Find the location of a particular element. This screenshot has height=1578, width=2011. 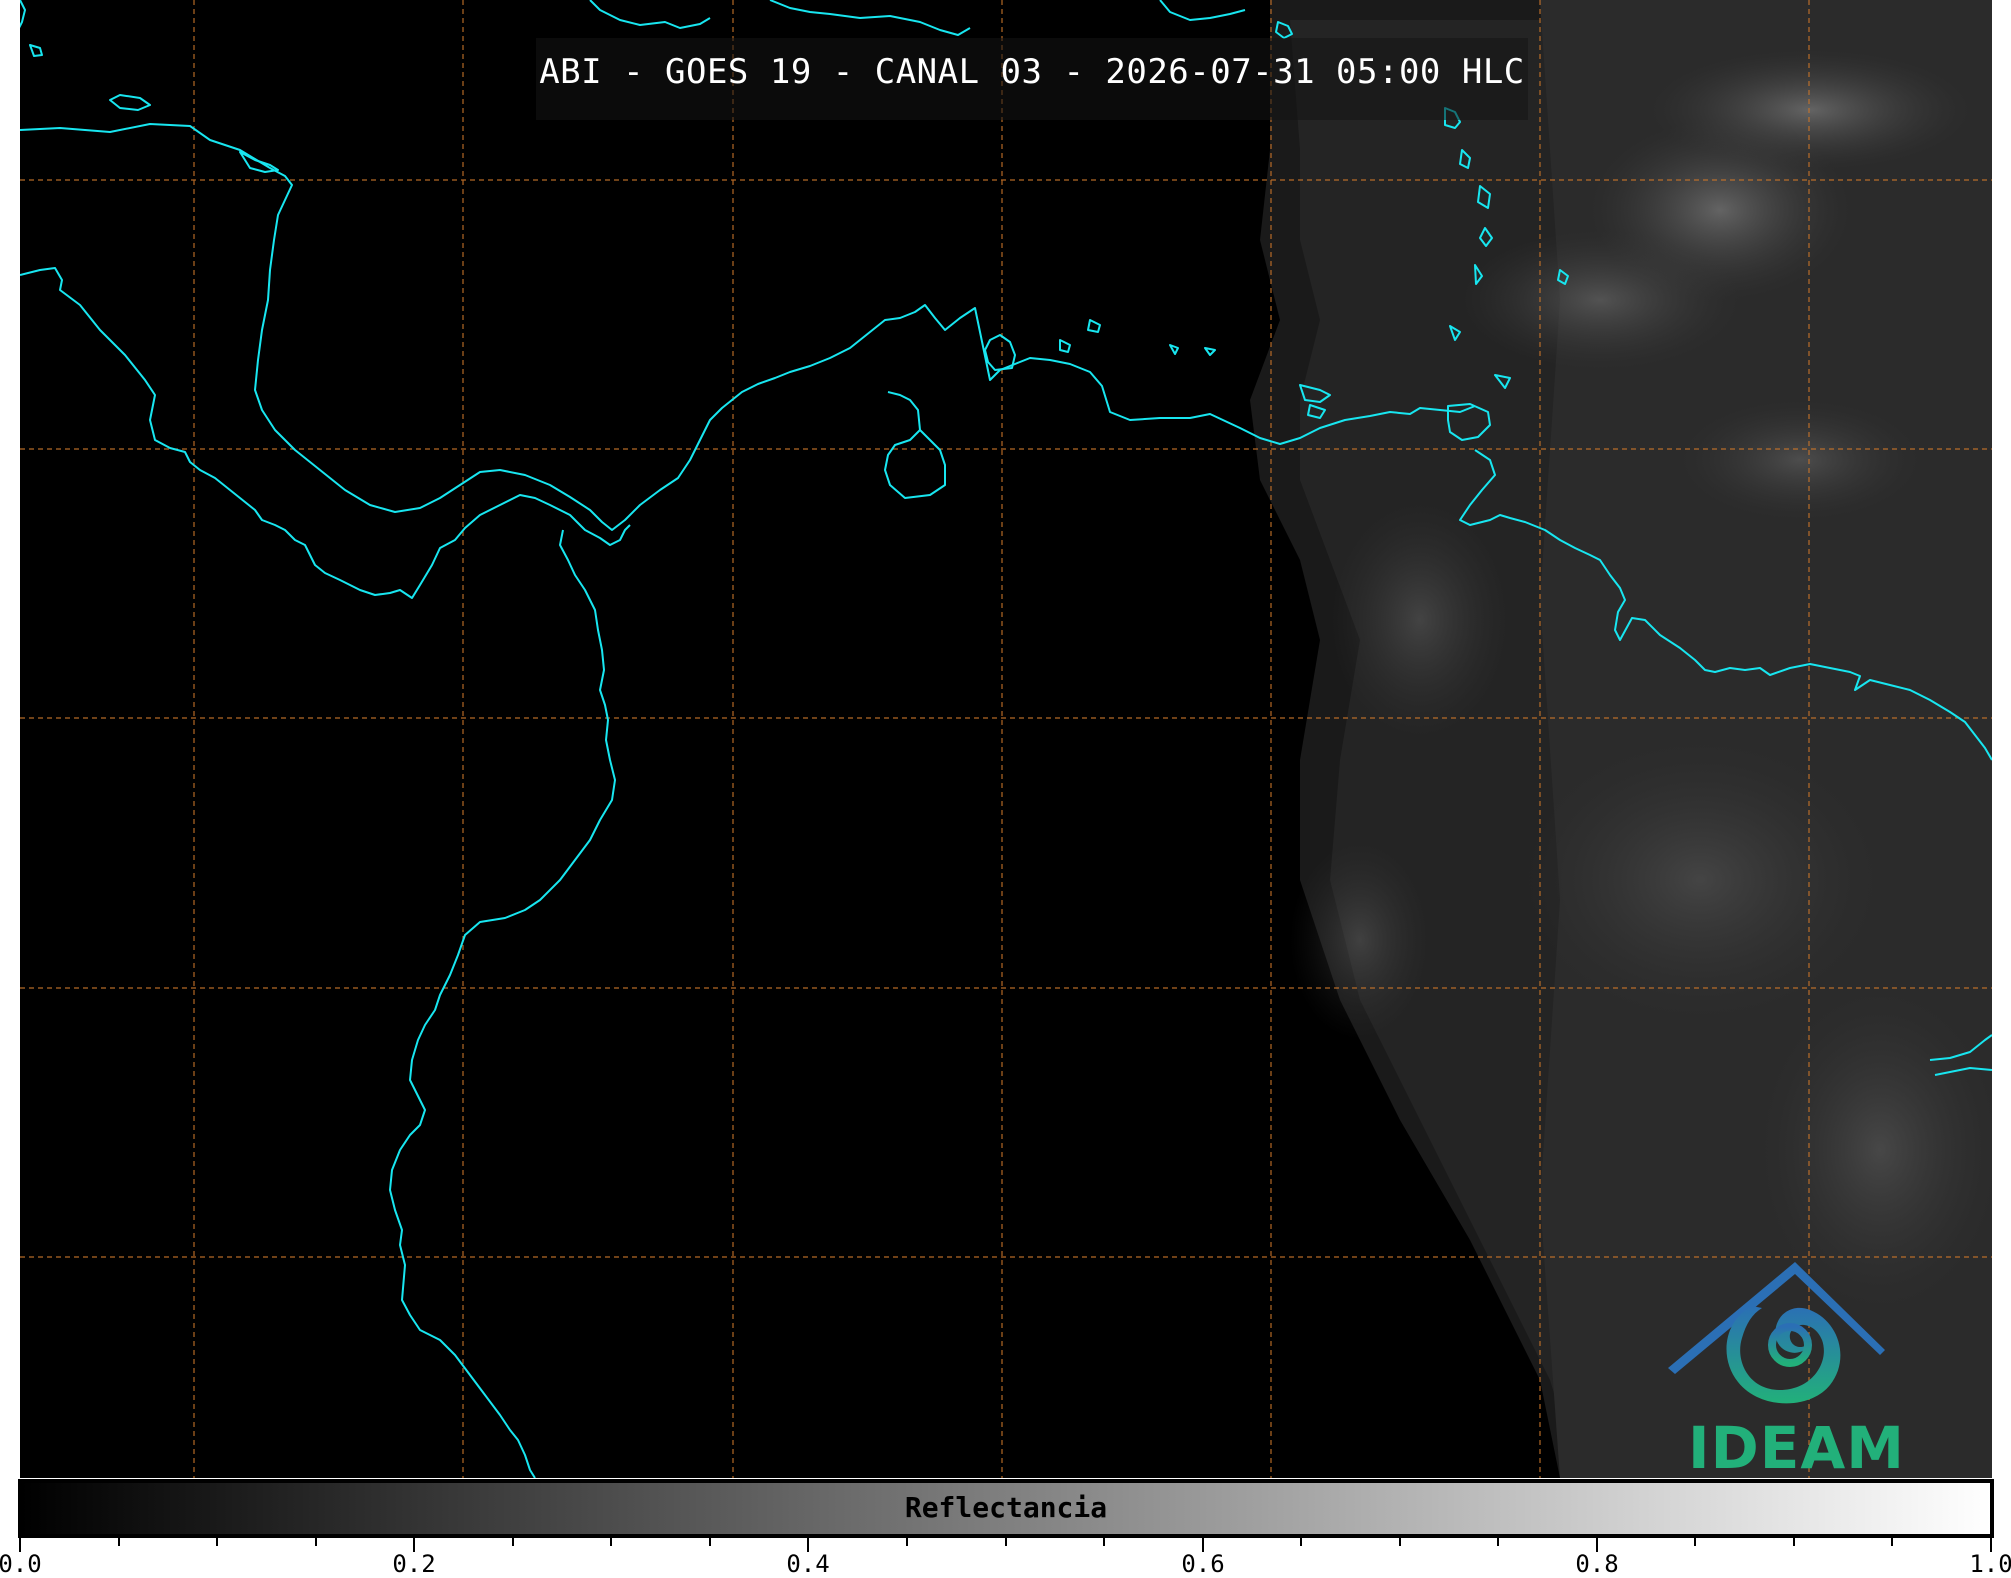

colorbar-tick-label: 0.2 is located at coordinates (414, 1564).